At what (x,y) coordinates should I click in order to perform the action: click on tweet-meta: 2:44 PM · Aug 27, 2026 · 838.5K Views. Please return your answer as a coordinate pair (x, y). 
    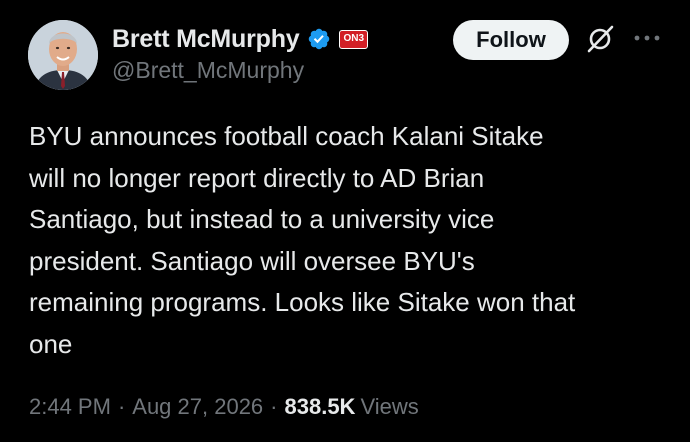
    Looking at the image, I should click on (224, 407).